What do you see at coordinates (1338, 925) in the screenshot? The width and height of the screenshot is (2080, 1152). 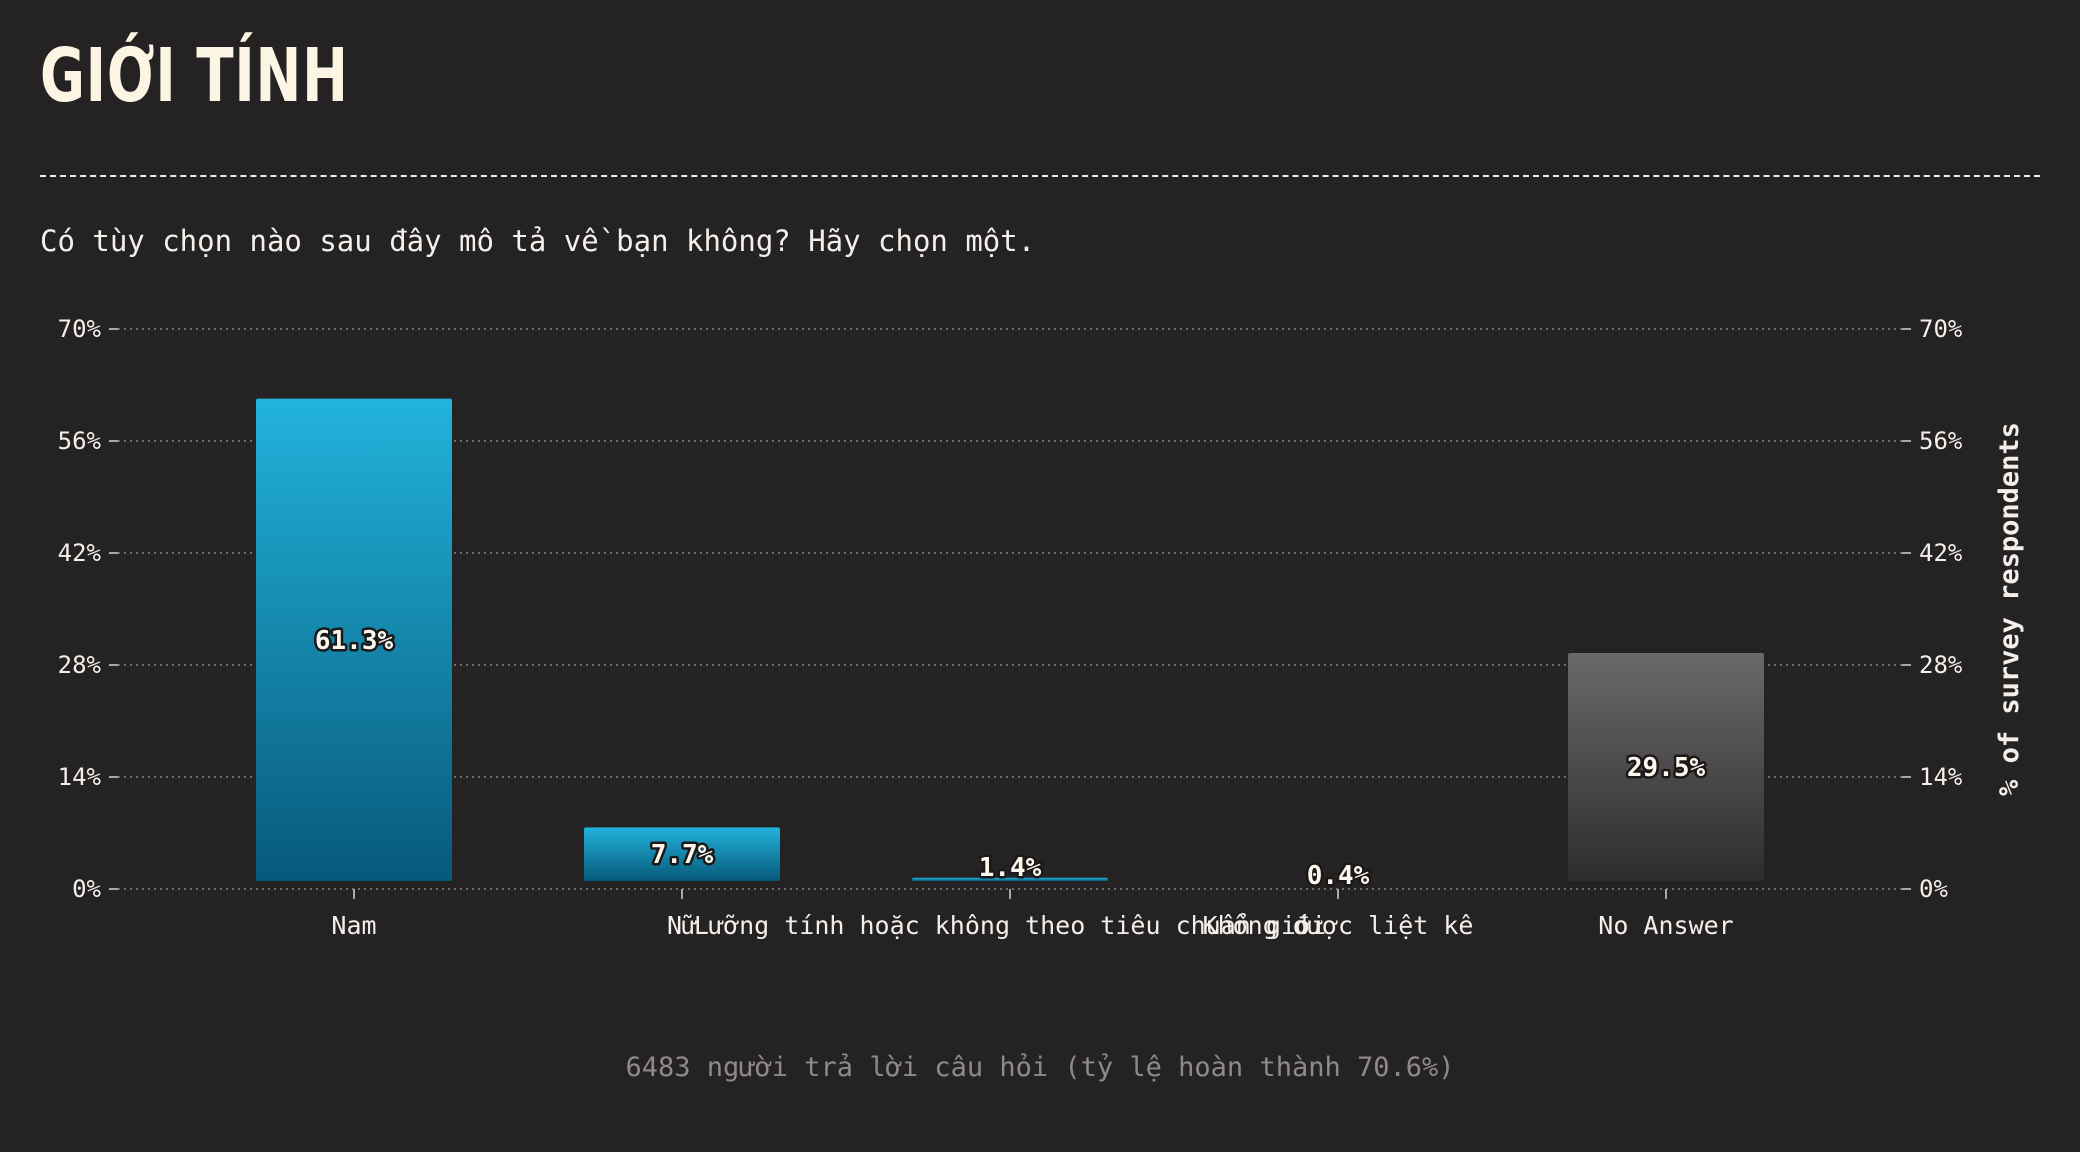 I see `x-category-label: Không được liệt kê` at bounding box center [1338, 925].